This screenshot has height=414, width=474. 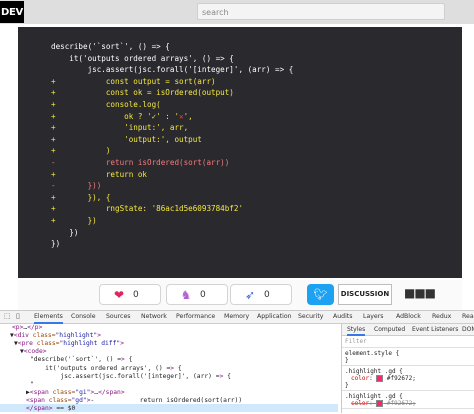 I want to click on devtools-tab-redux: Redux, so click(x=441, y=317).